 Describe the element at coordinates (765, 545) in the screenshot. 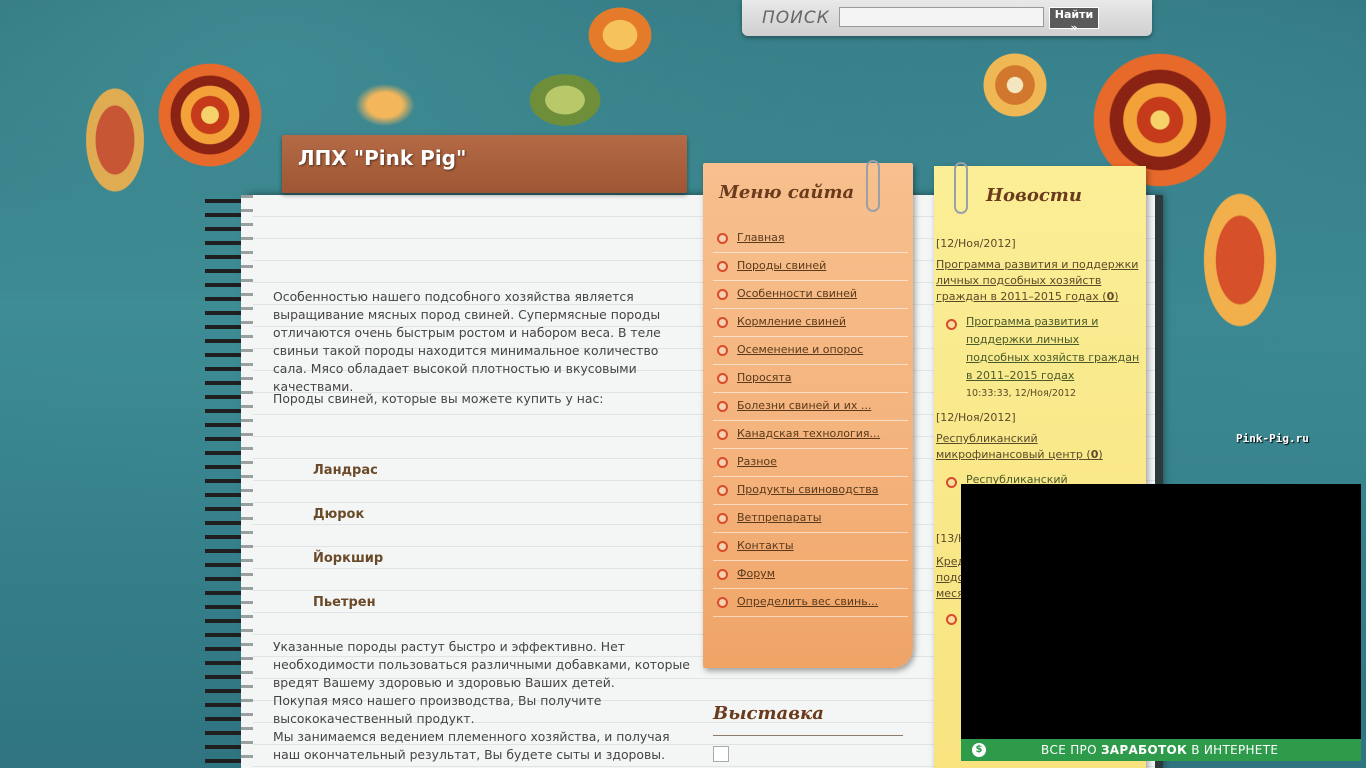

I see `menu-link: Контакты` at that location.